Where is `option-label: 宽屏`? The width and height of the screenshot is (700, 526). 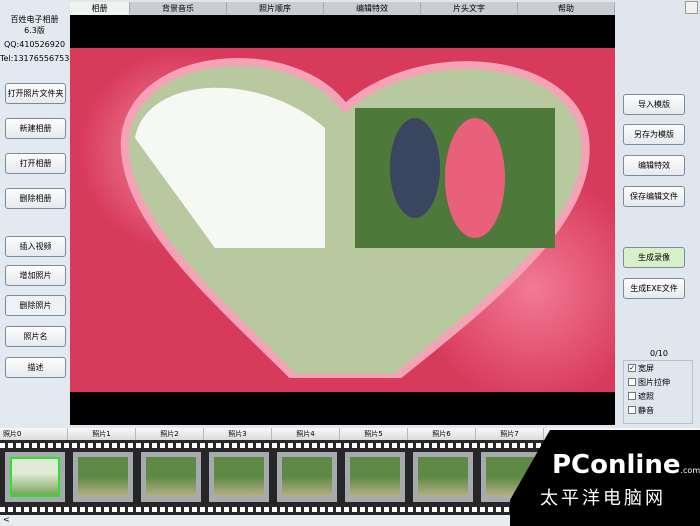 option-label: 宽屏 is located at coordinates (646, 368).